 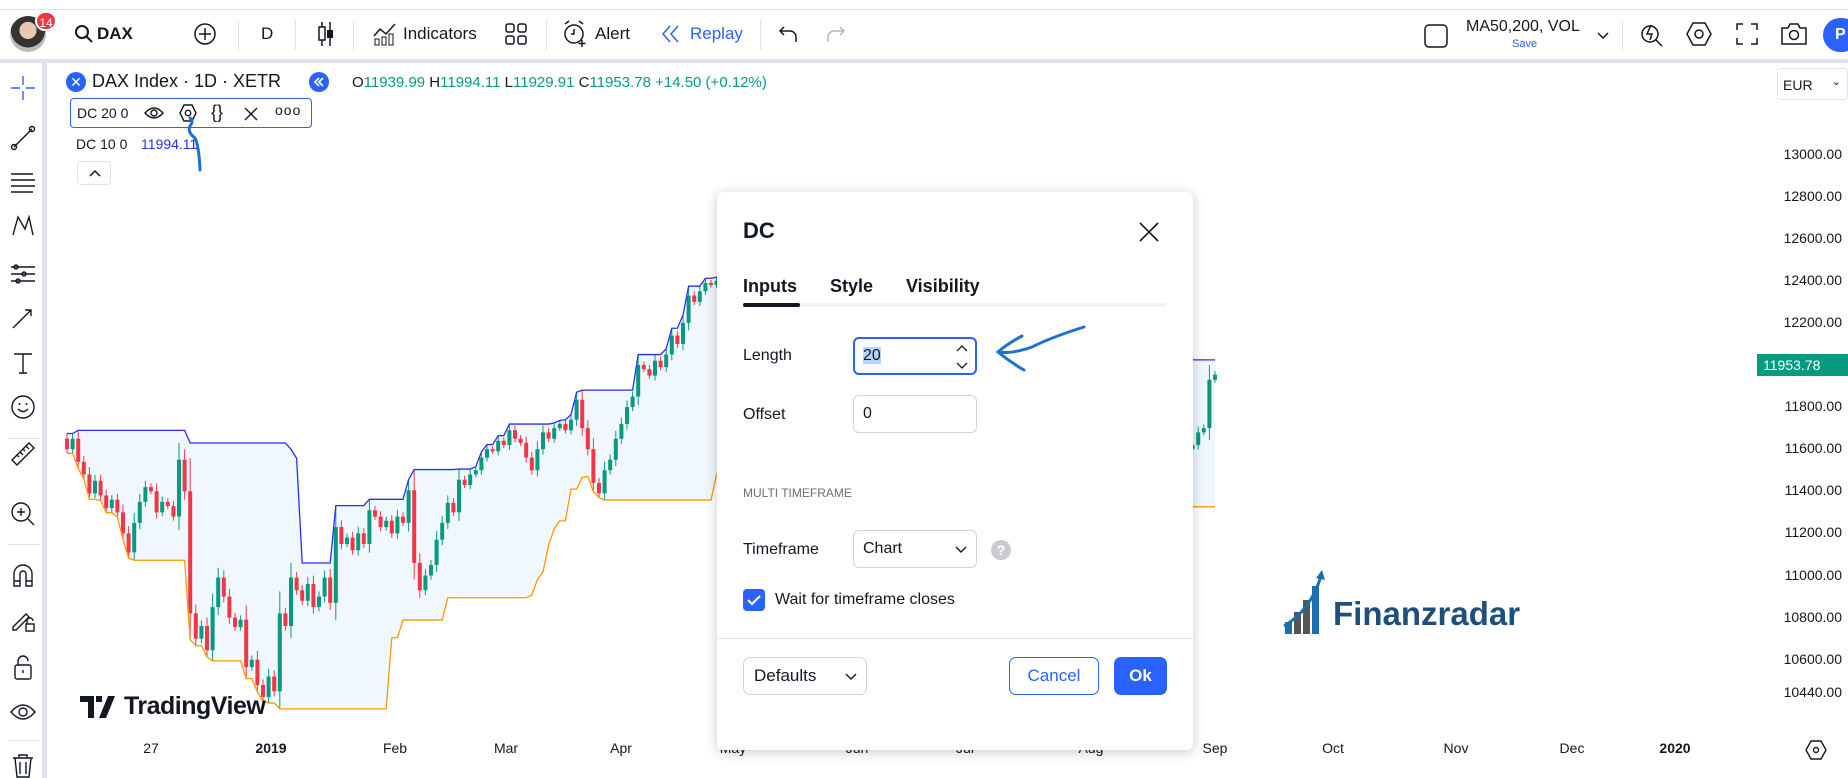 I want to click on timeframe-select: Chart, so click(x=915, y=549).